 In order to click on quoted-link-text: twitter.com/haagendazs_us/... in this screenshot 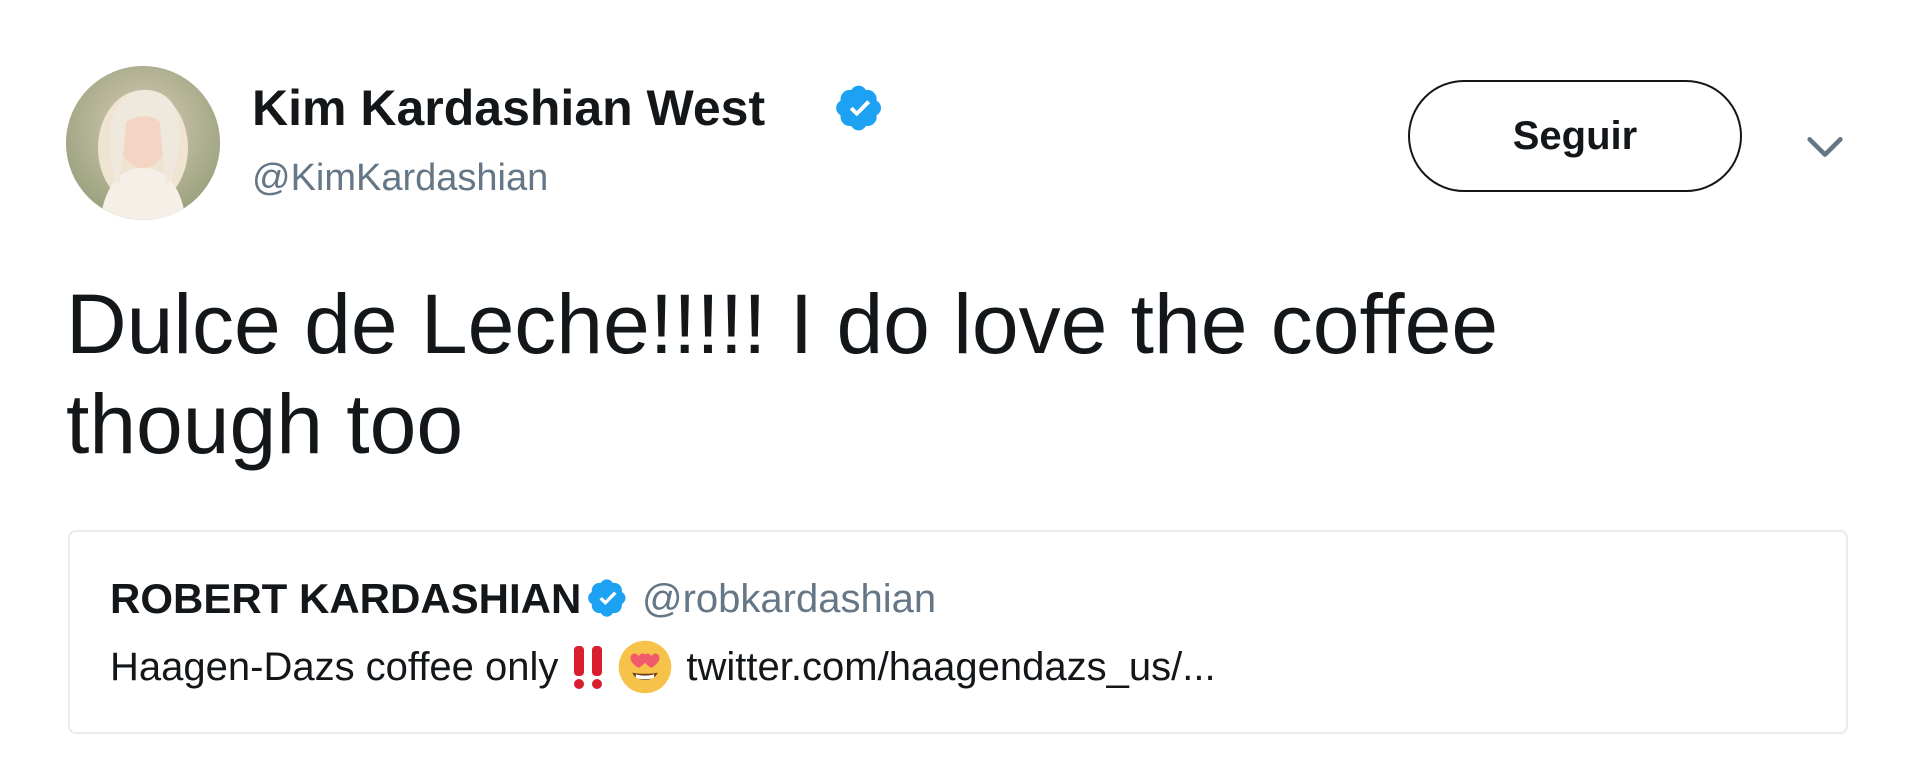, I will do `click(950, 667)`.